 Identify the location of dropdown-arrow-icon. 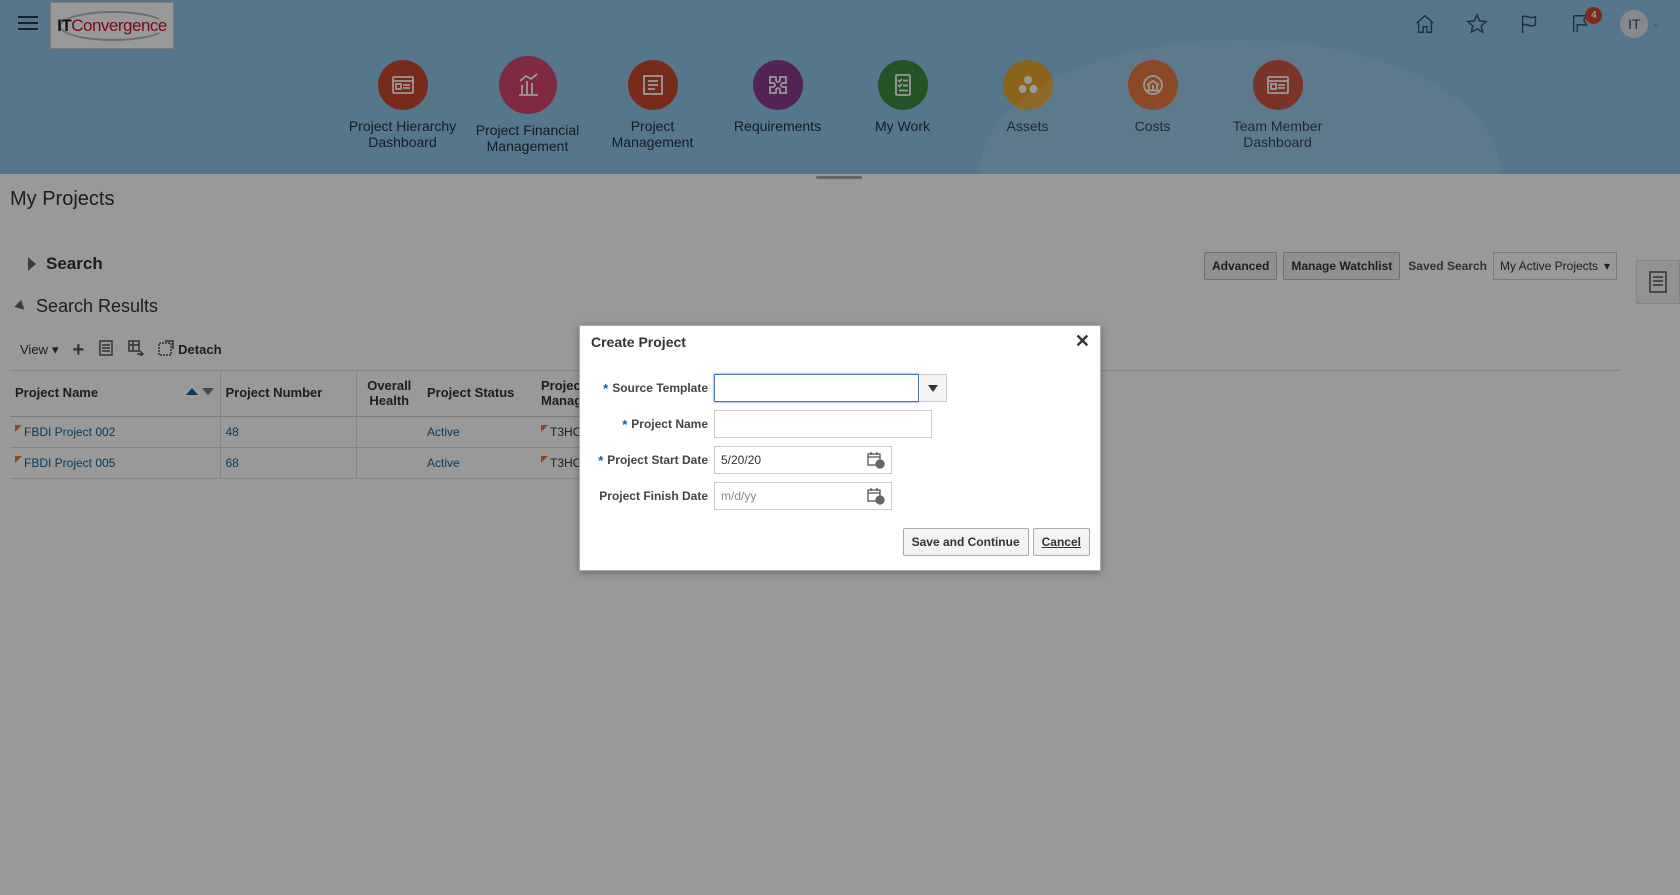
(932, 388).